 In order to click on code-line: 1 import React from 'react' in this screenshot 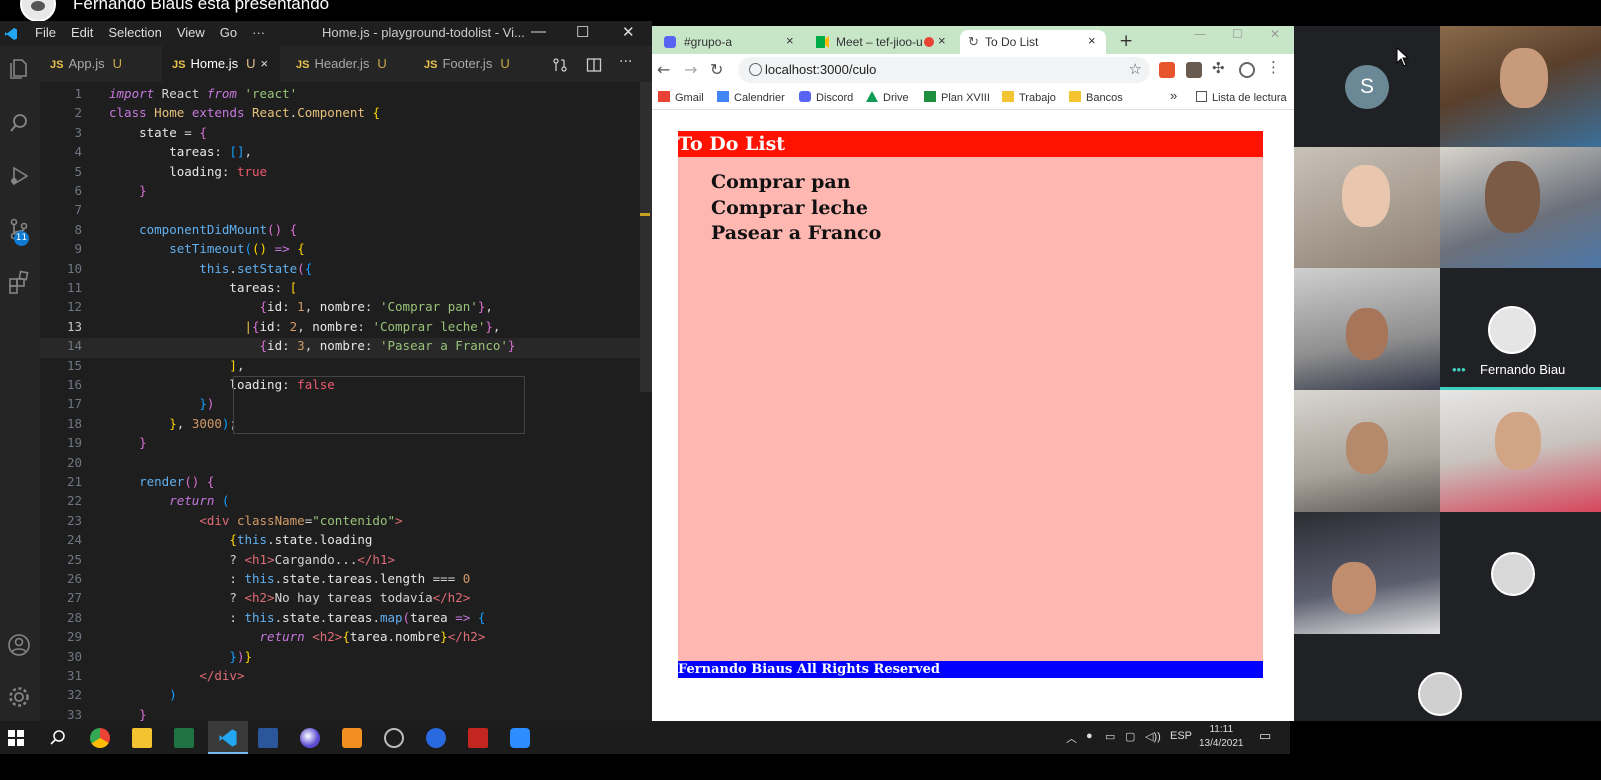, I will do `click(340, 95)`.